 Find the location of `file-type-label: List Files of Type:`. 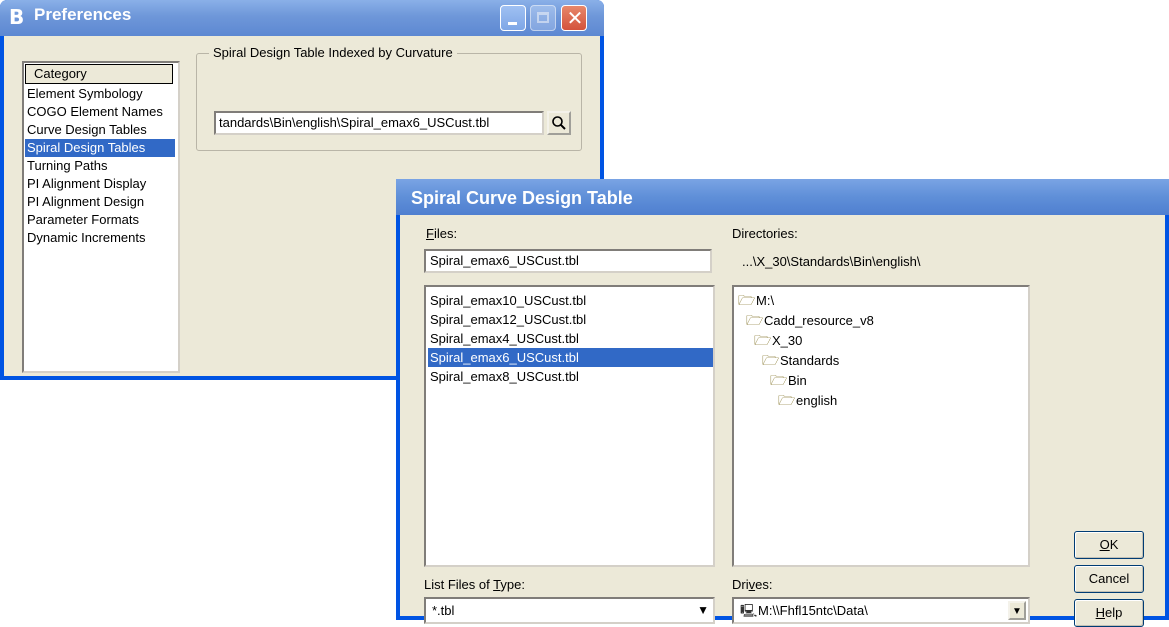

file-type-label: List Files of Type: is located at coordinates (474, 585).